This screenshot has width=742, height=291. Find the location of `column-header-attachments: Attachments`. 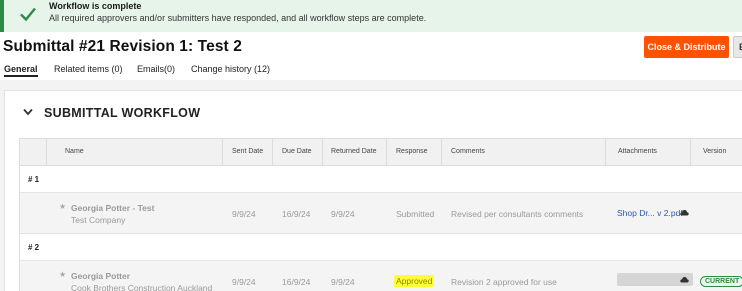

column-header-attachments: Attachments is located at coordinates (637, 151).